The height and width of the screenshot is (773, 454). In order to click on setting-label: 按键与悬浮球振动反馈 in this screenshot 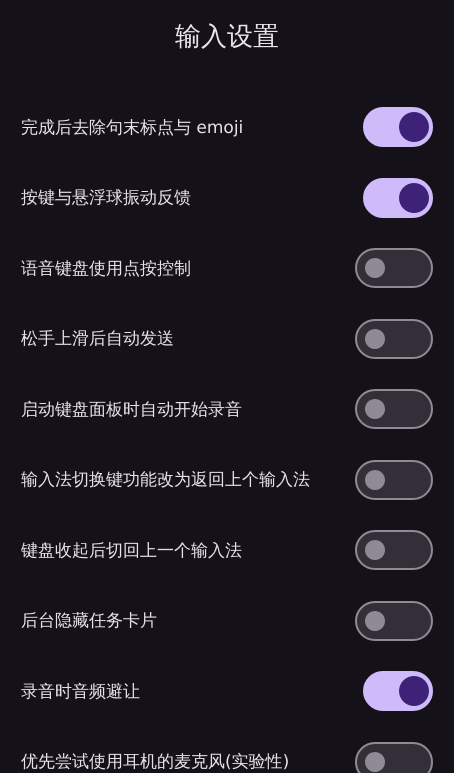, I will do `click(106, 198)`.